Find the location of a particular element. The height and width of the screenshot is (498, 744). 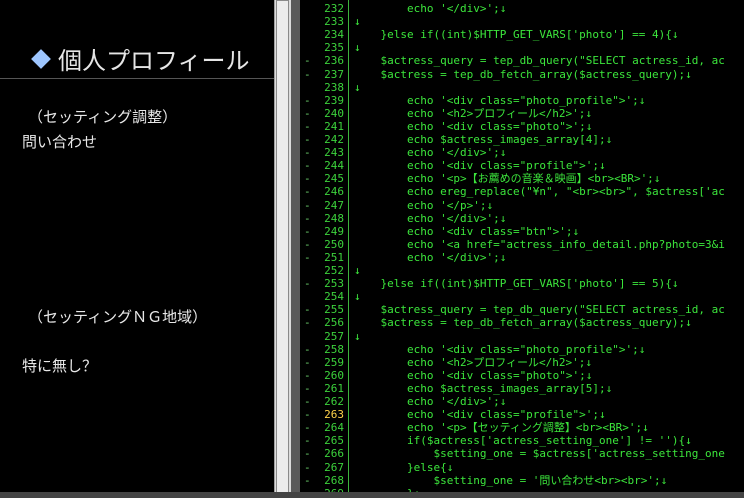

code-line: 252 ↓ is located at coordinates (522, 270).